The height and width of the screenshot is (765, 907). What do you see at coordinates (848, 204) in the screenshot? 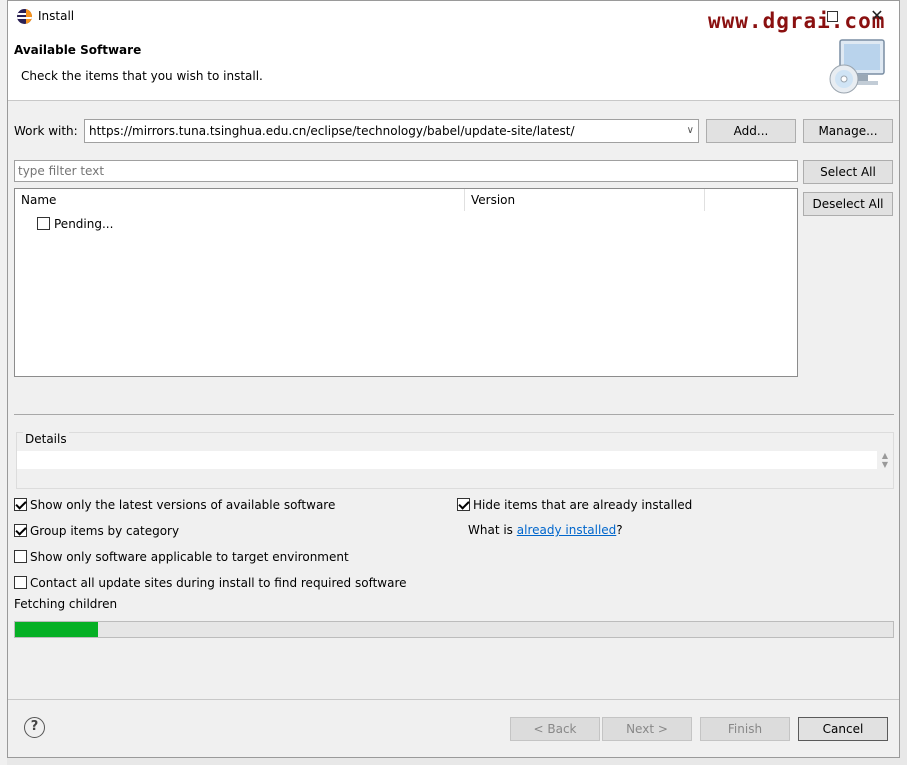
I see `deselect-all-button: Deselect All` at bounding box center [848, 204].